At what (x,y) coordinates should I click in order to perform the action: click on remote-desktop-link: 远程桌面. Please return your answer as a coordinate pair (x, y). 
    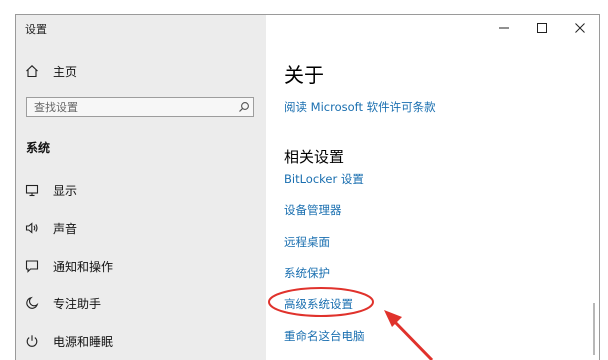
    Looking at the image, I should click on (307, 242).